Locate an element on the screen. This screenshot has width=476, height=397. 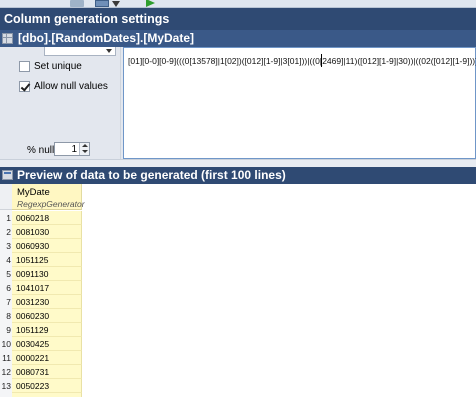
grid-corner is located at coordinates (6, 197).